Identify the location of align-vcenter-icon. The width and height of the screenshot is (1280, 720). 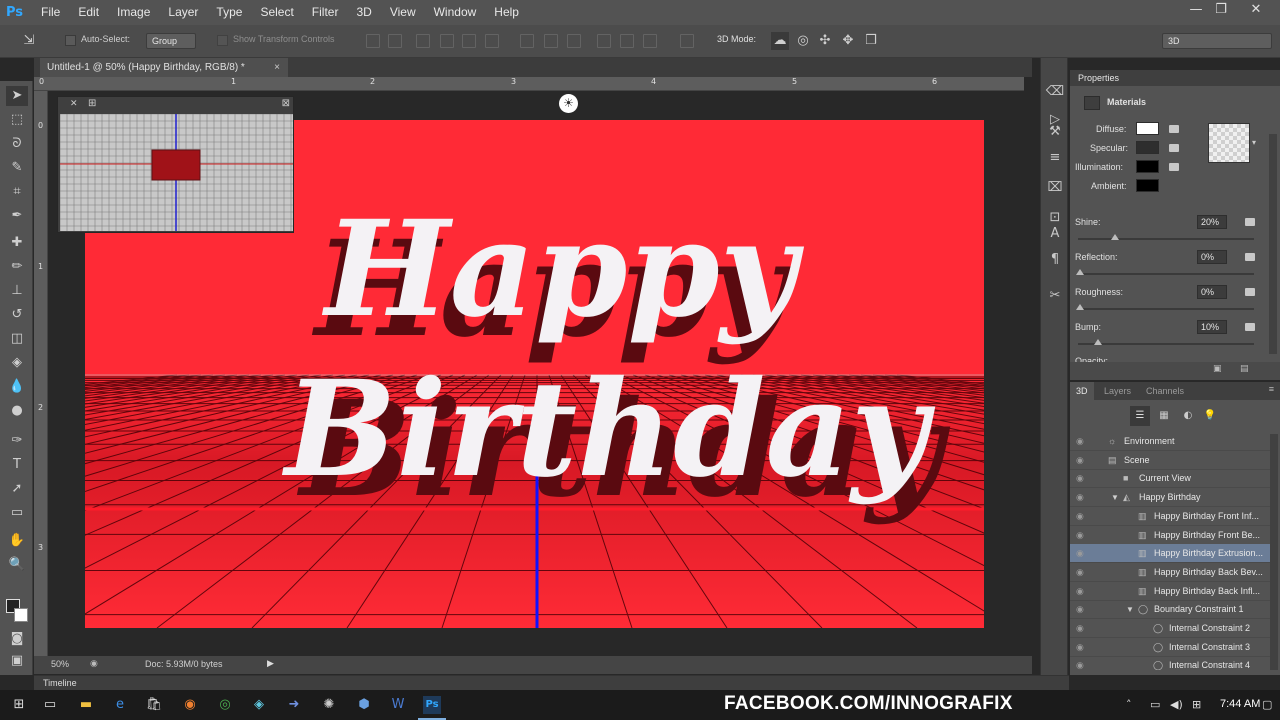
(395, 41).